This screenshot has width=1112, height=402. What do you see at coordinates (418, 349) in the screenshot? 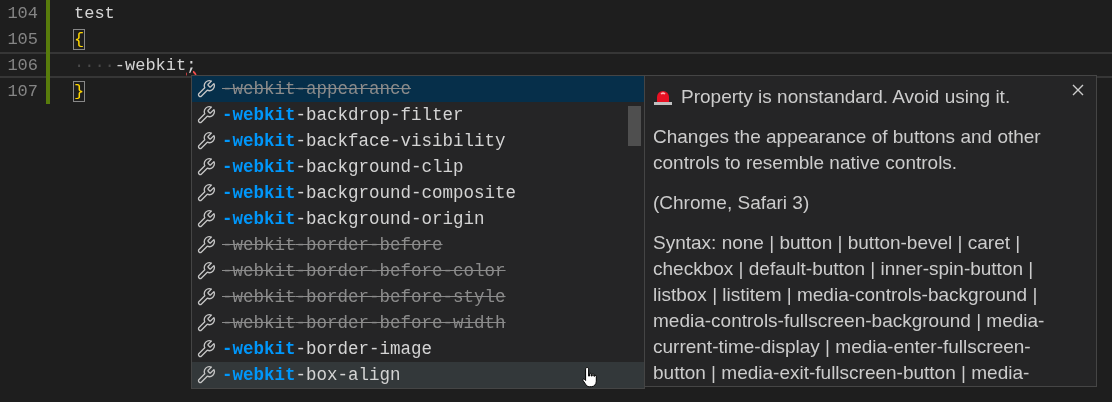
I see `suggestion-item: -webkit-border-image` at bounding box center [418, 349].